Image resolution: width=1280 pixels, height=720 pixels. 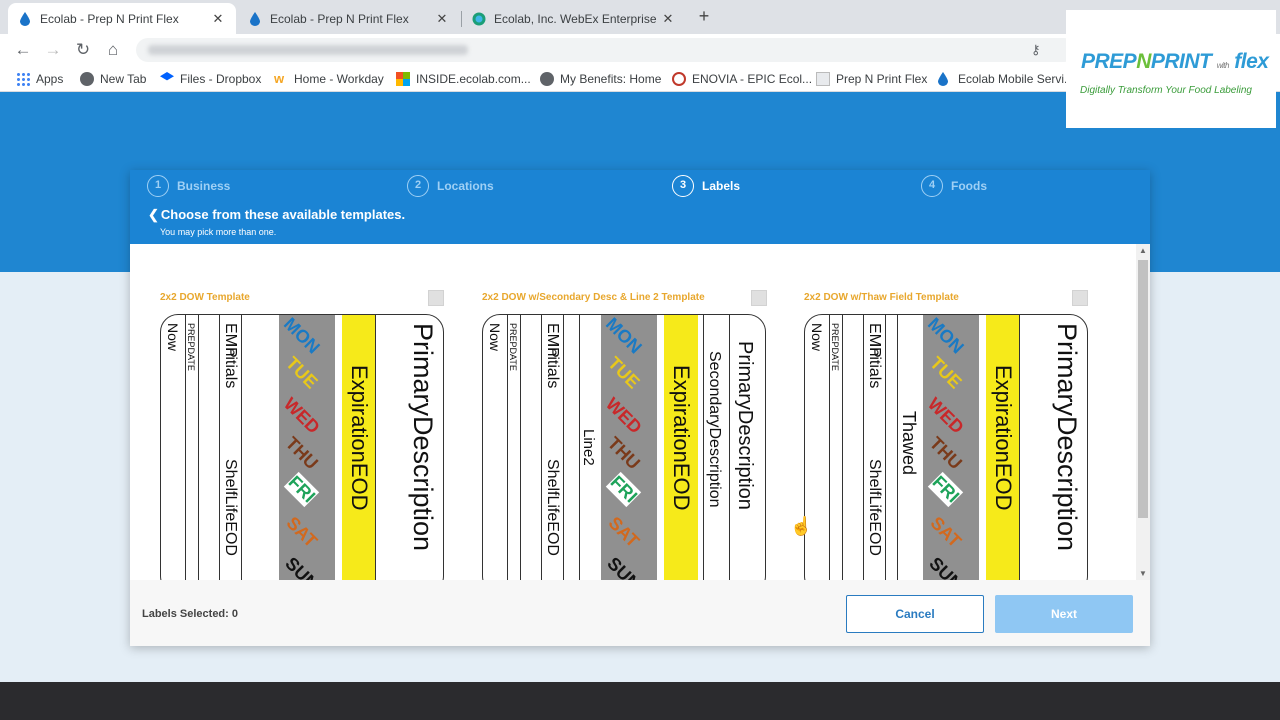 What do you see at coordinates (969, 186) in the screenshot?
I see `step-label: Foods` at bounding box center [969, 186].